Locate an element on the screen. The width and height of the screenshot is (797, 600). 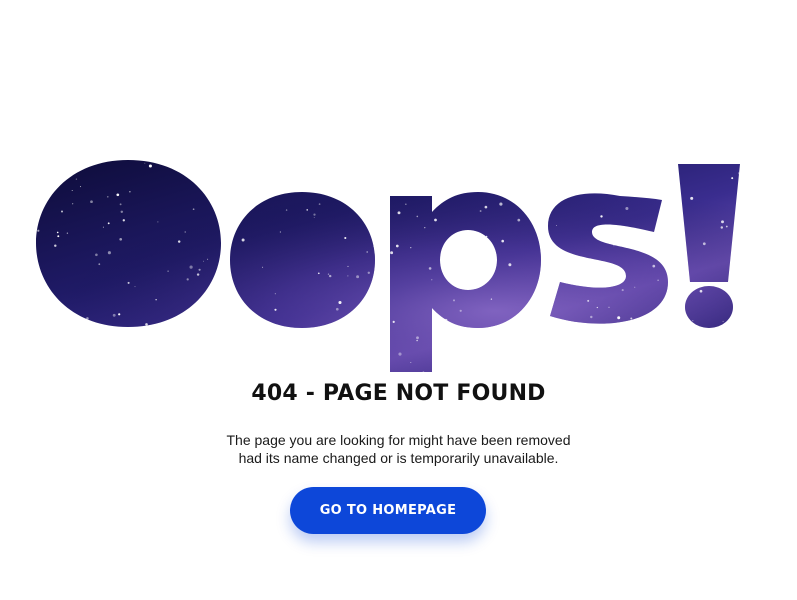
go-to-homepage-button: GO TO HOMEPAGE is located at coordinates (388, 510).